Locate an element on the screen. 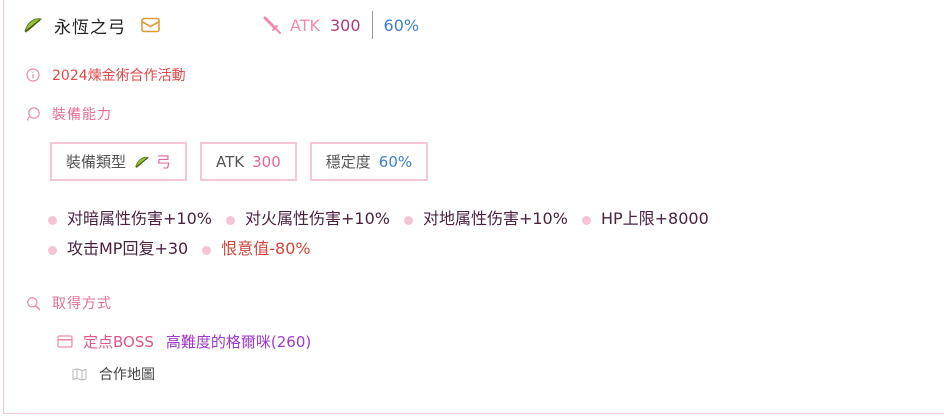 This screenshot has width=944, height=418. header-stats: ATK 300 60% is located at coordinates (341, 25).